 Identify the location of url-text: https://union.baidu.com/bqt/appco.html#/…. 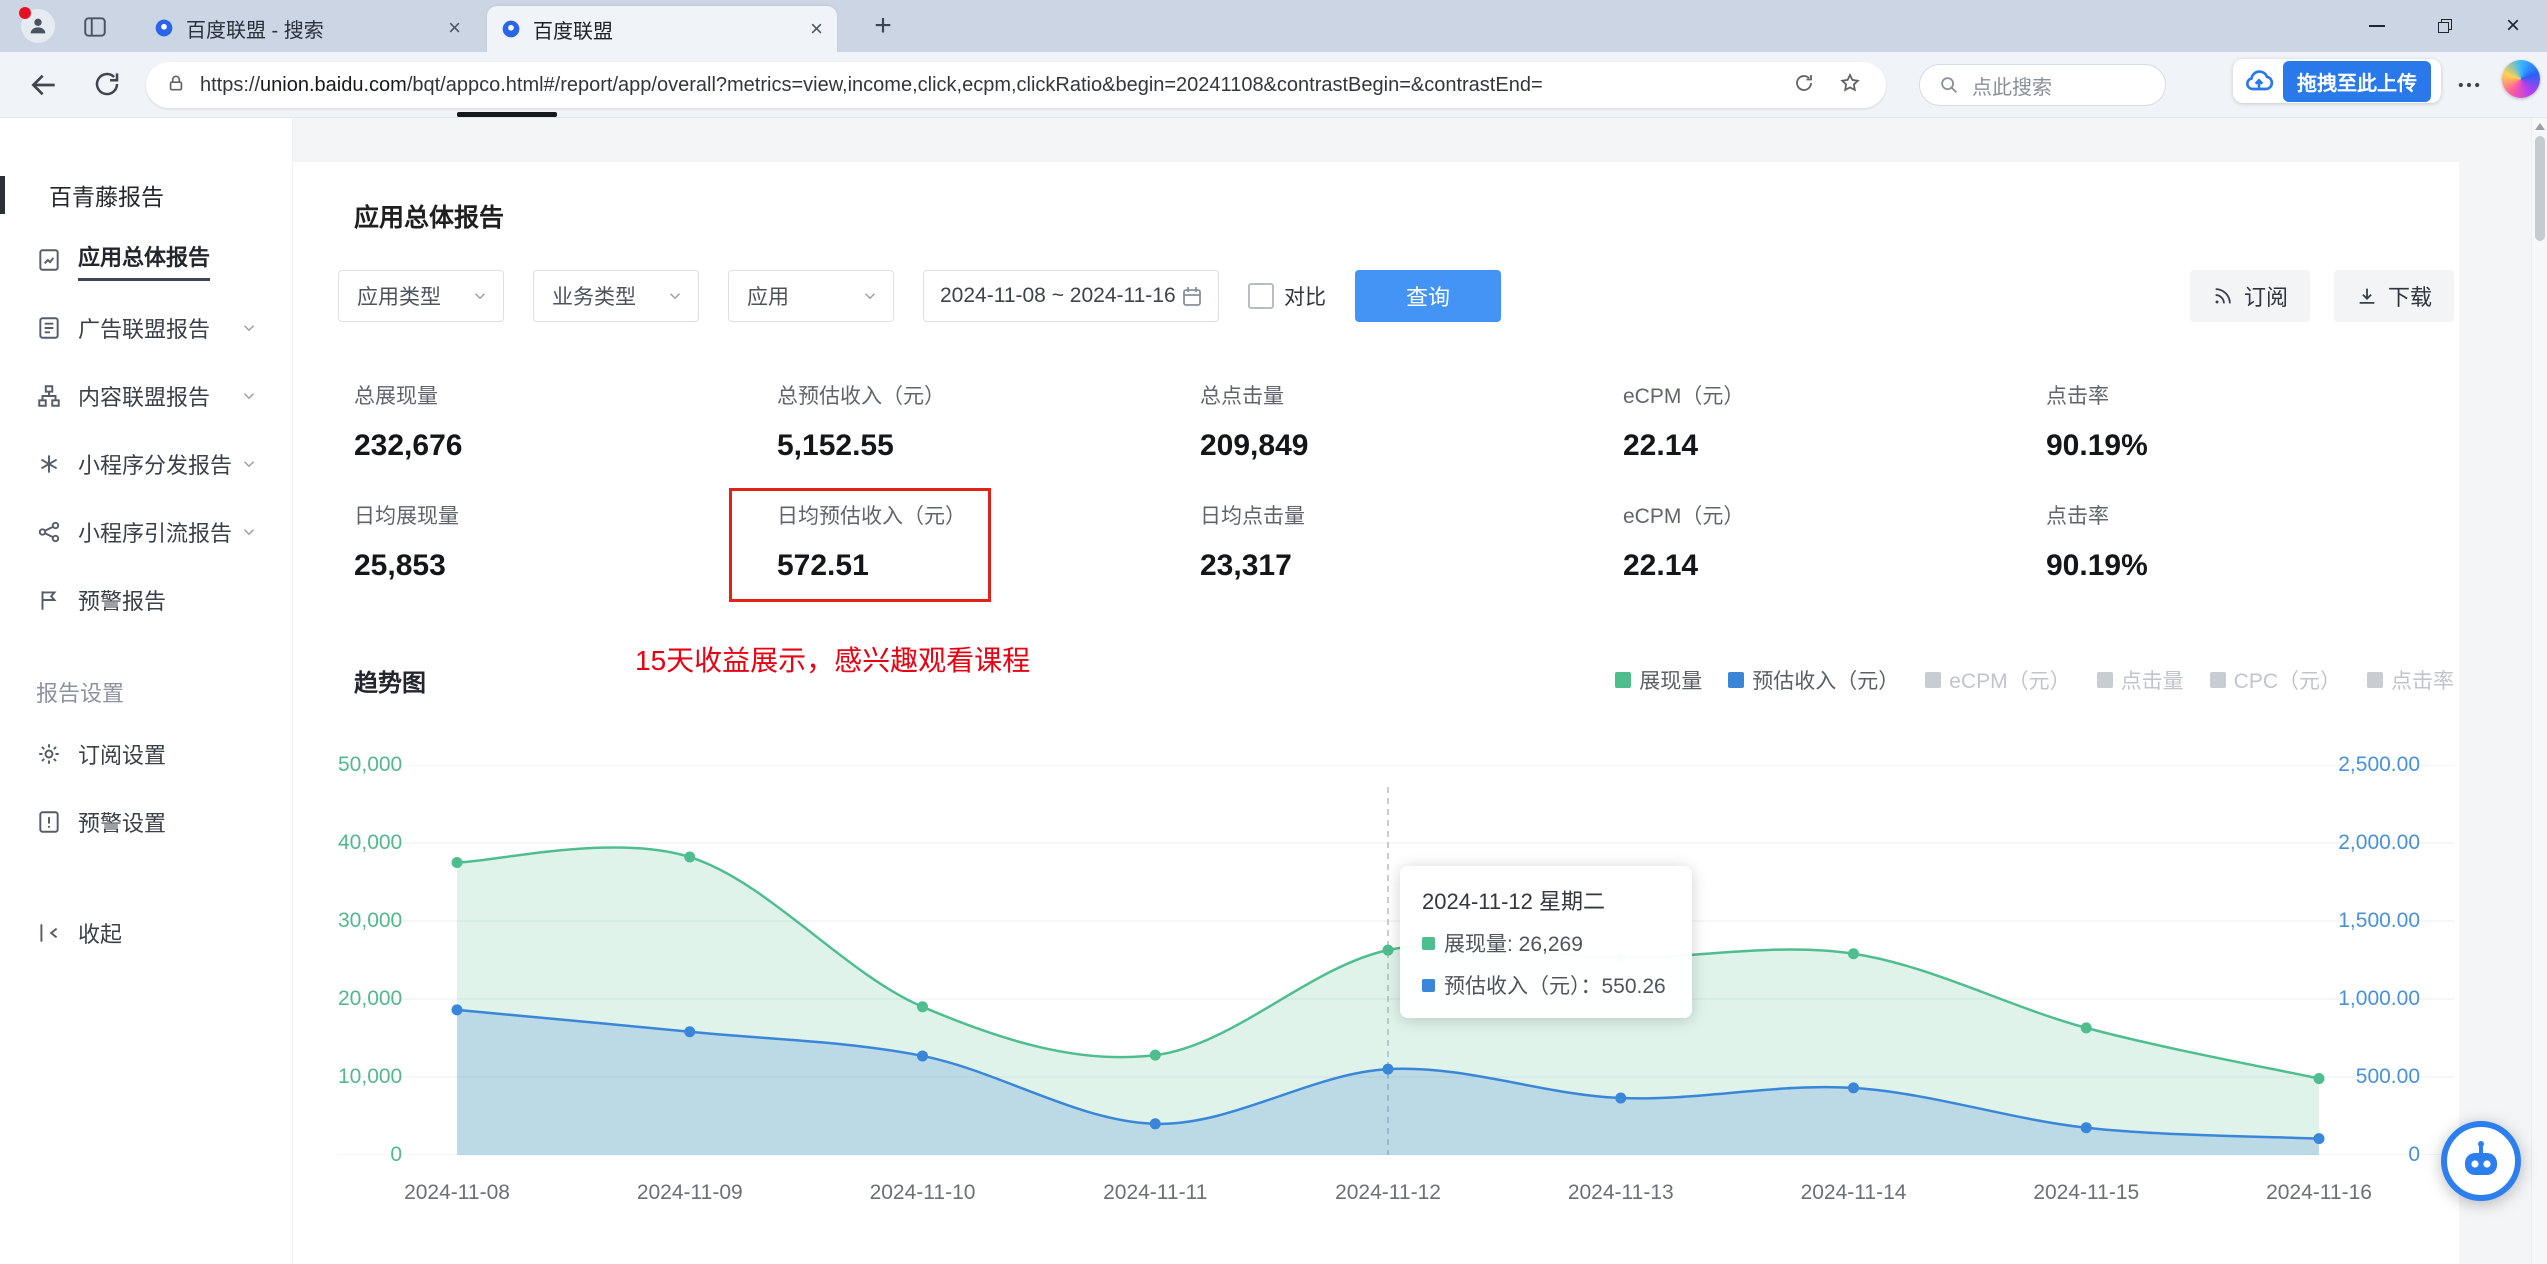
(871, 84).